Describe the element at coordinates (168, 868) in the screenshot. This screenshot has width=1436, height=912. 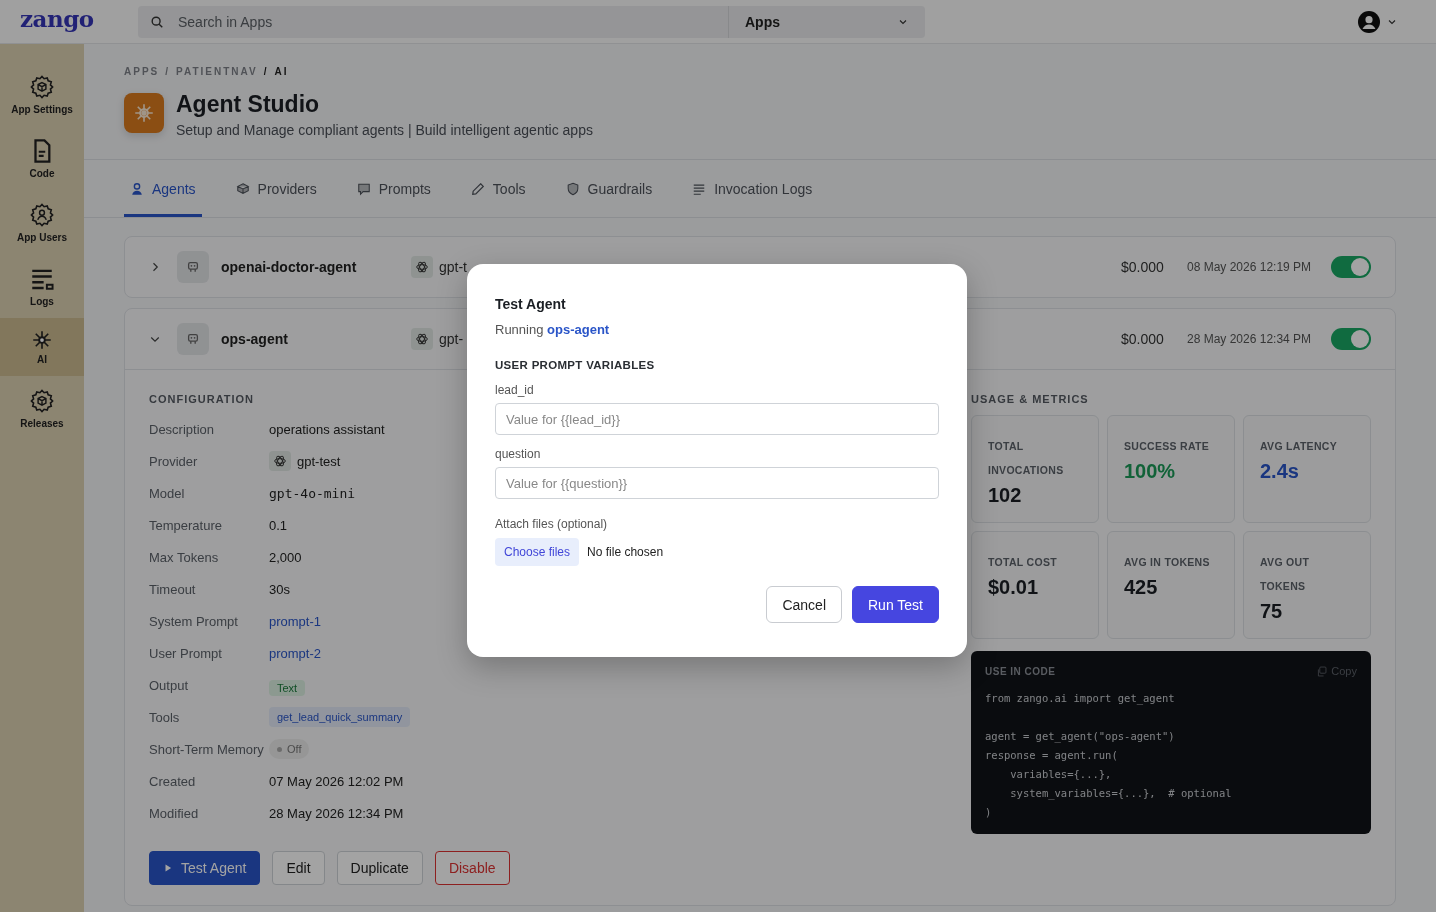
I see `play-icon` at that location.